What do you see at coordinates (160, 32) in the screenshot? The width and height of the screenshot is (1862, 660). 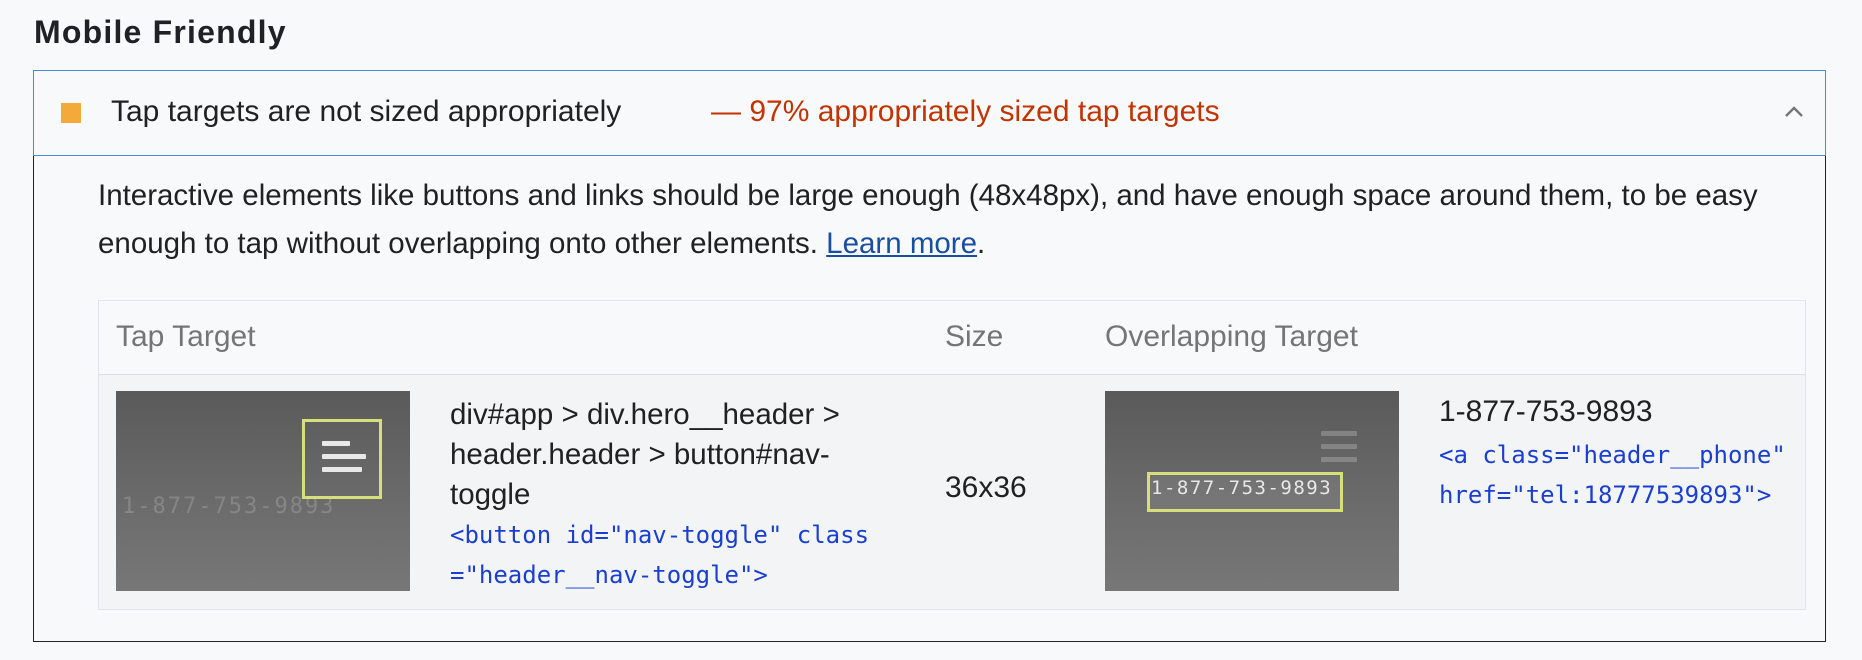 I see `section-title: Mobile Friendly` at bounding box center [160, 32].